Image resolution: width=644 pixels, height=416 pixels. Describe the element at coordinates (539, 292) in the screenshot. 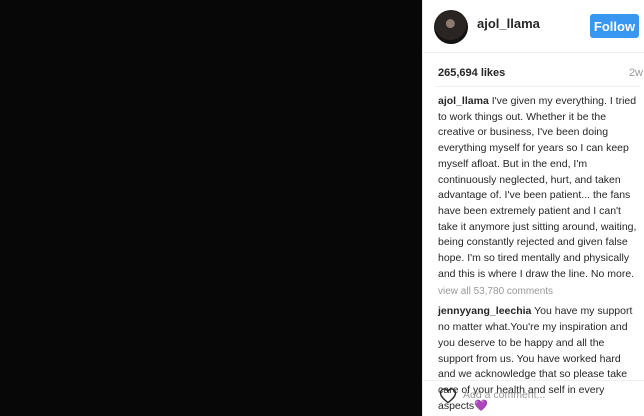

I see `view-all-comments-link: view all 53,780 comments` at that location.